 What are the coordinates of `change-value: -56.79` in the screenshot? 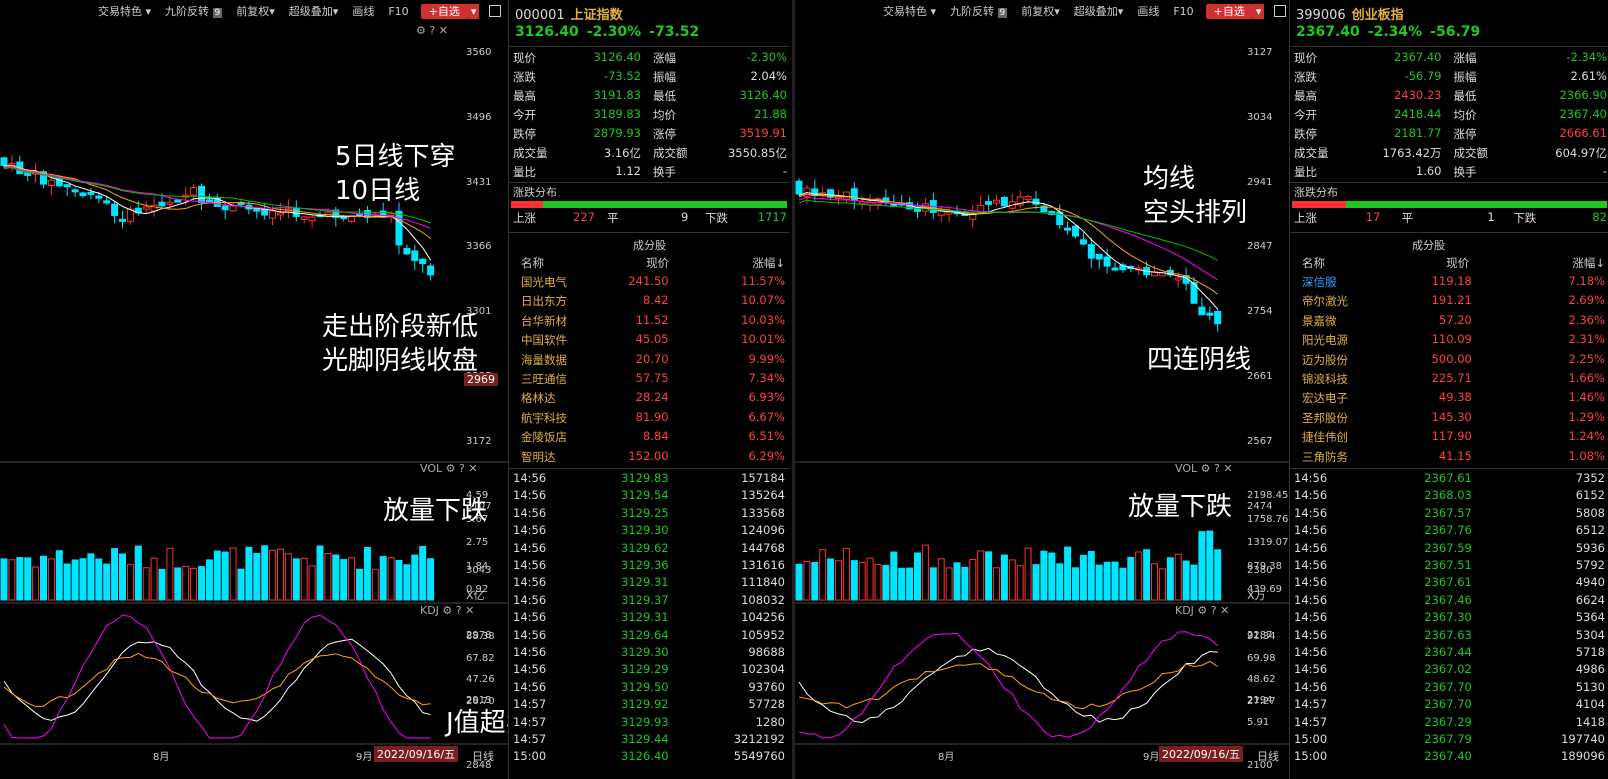 It's located at (1455, 32).